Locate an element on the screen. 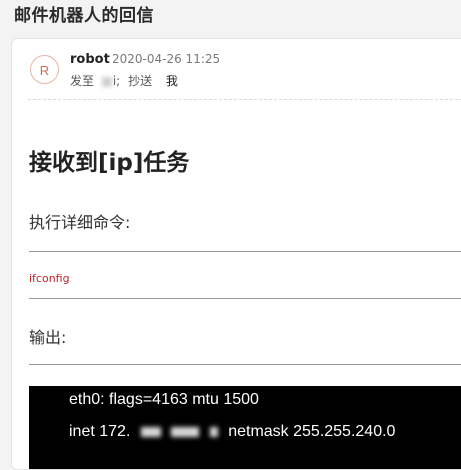  output-line-2: inet 172. netmask 255.255.240.0 is located at coordinates (232, 432).